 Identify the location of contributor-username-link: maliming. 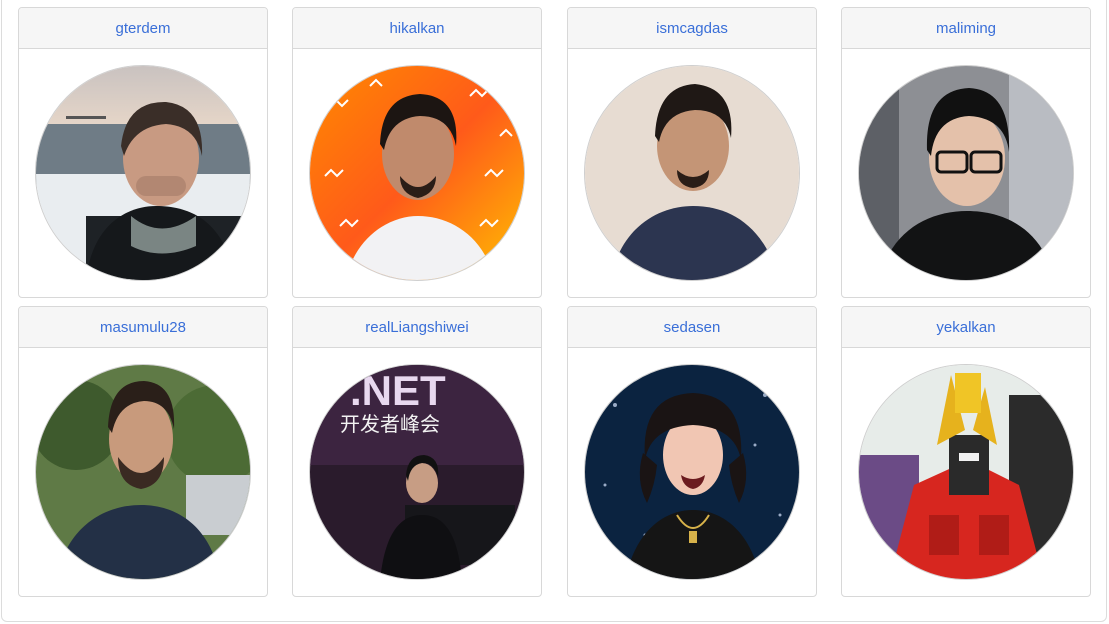
(966, 28).